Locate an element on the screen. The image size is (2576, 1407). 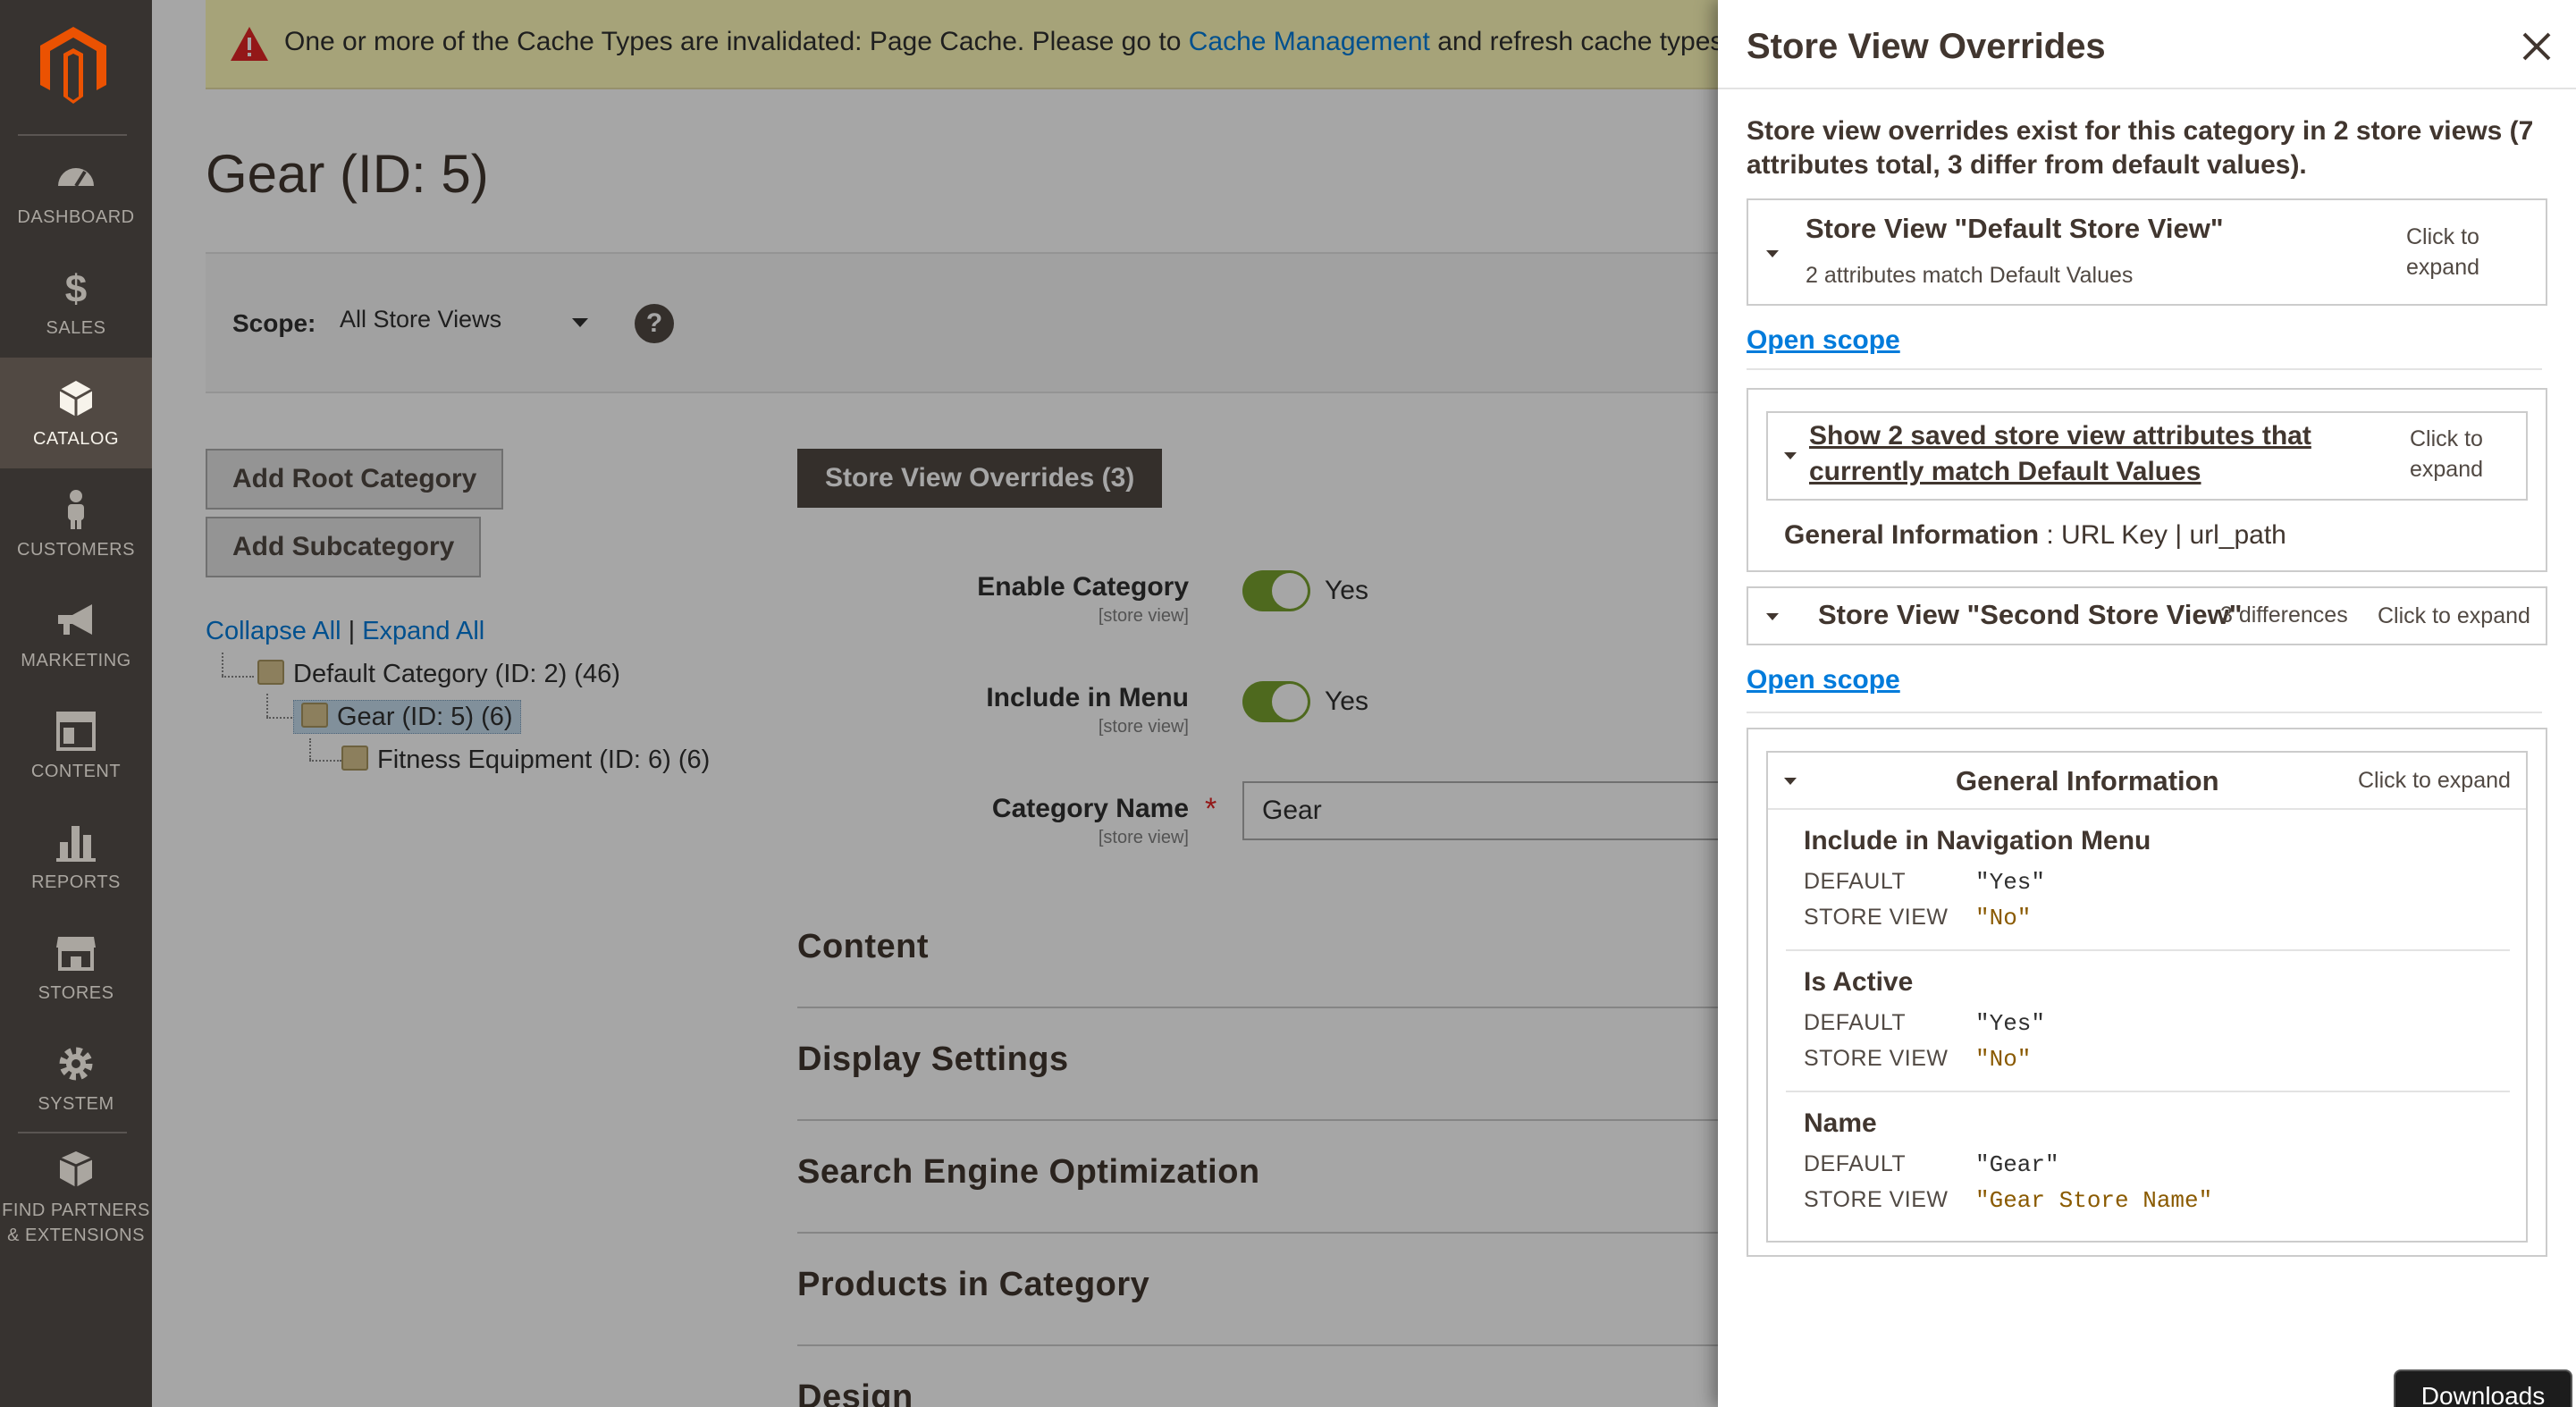
nav-reports: REPORTS is located at coordinates (76, 856).